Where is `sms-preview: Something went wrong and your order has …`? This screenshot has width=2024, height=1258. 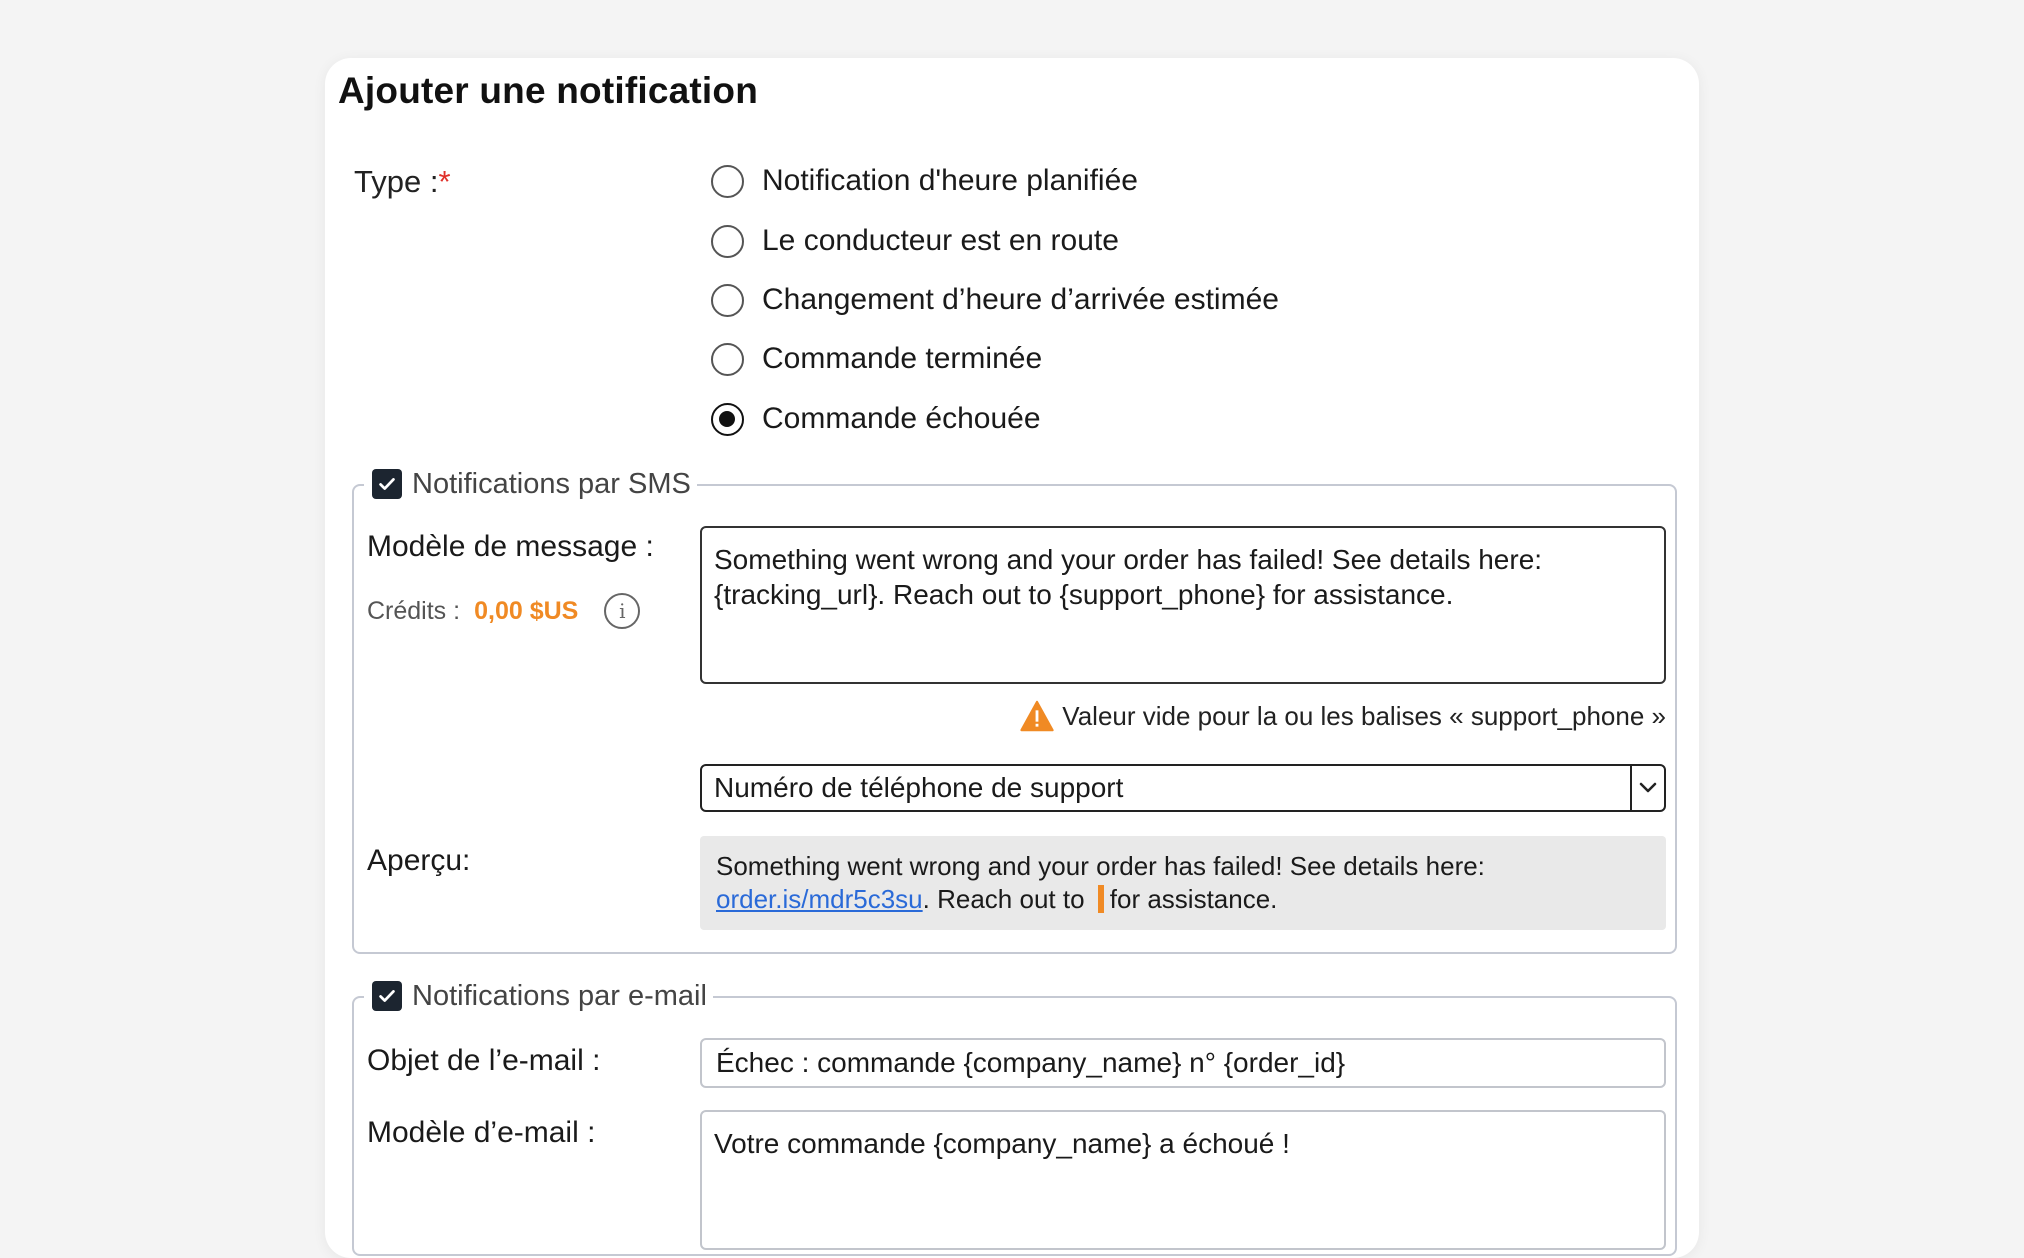
sms-preview: Something went wrong and your order has … is located at coordinates (1183, 883).